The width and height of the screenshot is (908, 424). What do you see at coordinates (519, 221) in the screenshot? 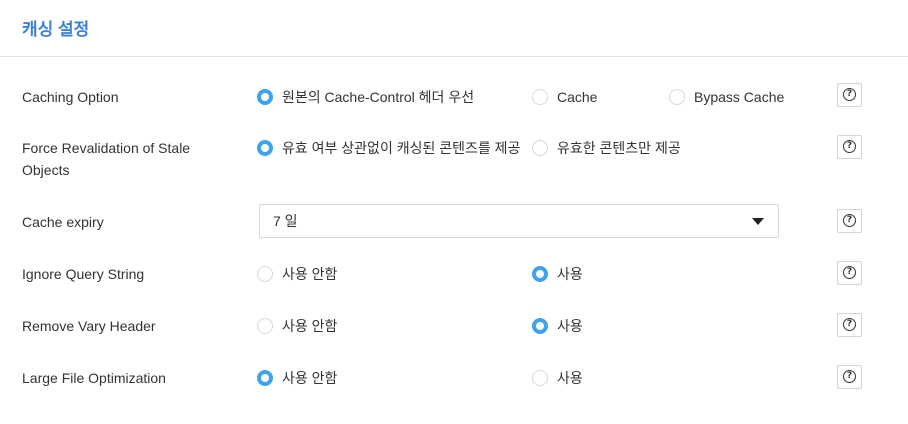
I see `cache-expiry-select: 7 일` at bounding box center [519, 221].